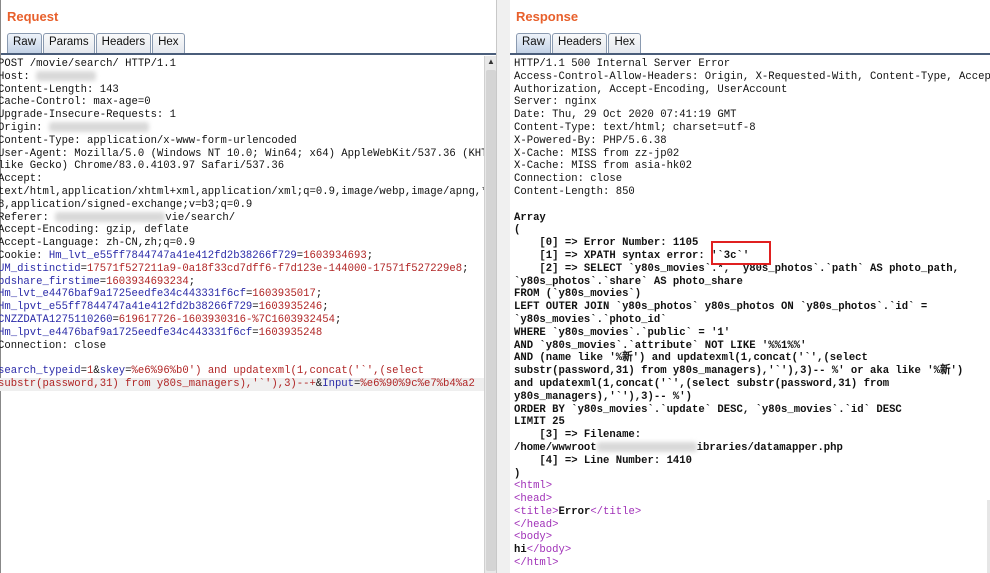 The width and height of the screenshot is (990, 573). Describe the element at coordinates (752, 550) in the screenshot. I see `editor-line: hi</body>` at that location.